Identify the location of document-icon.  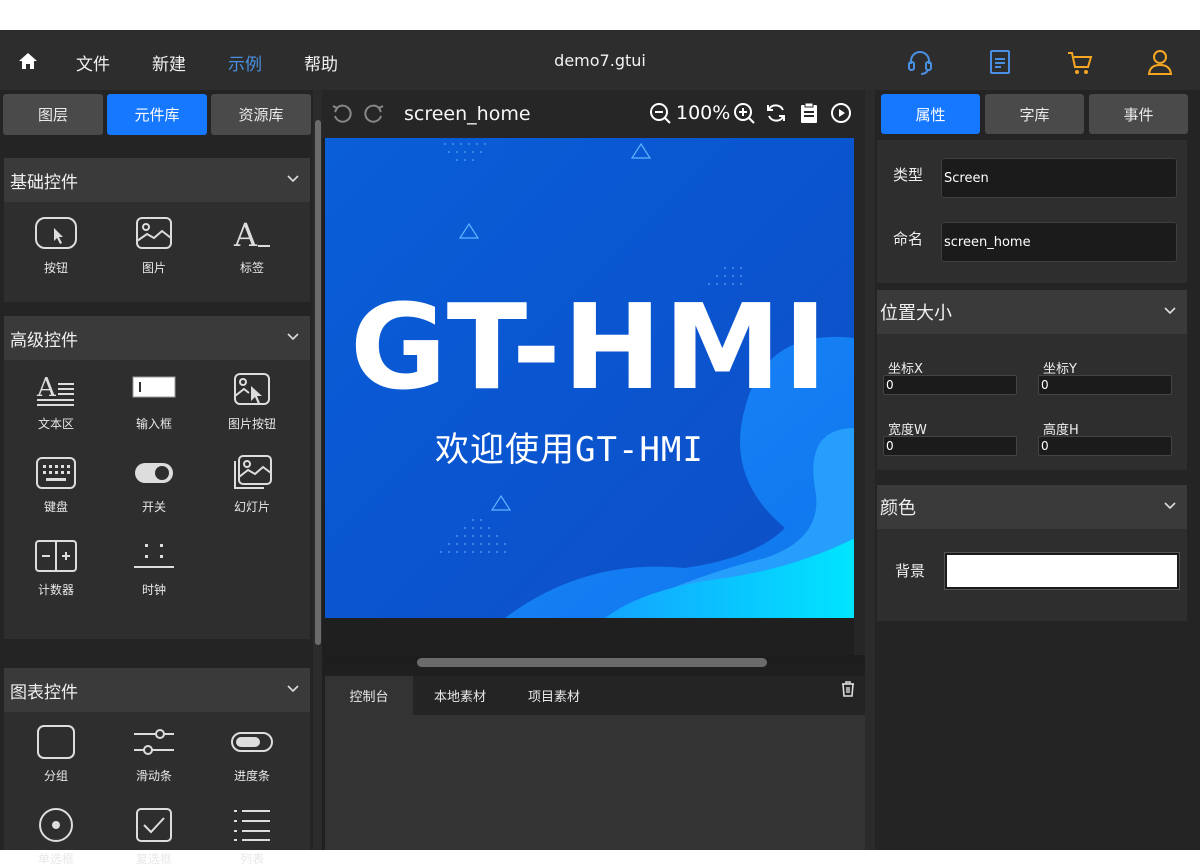
(1000, 62).